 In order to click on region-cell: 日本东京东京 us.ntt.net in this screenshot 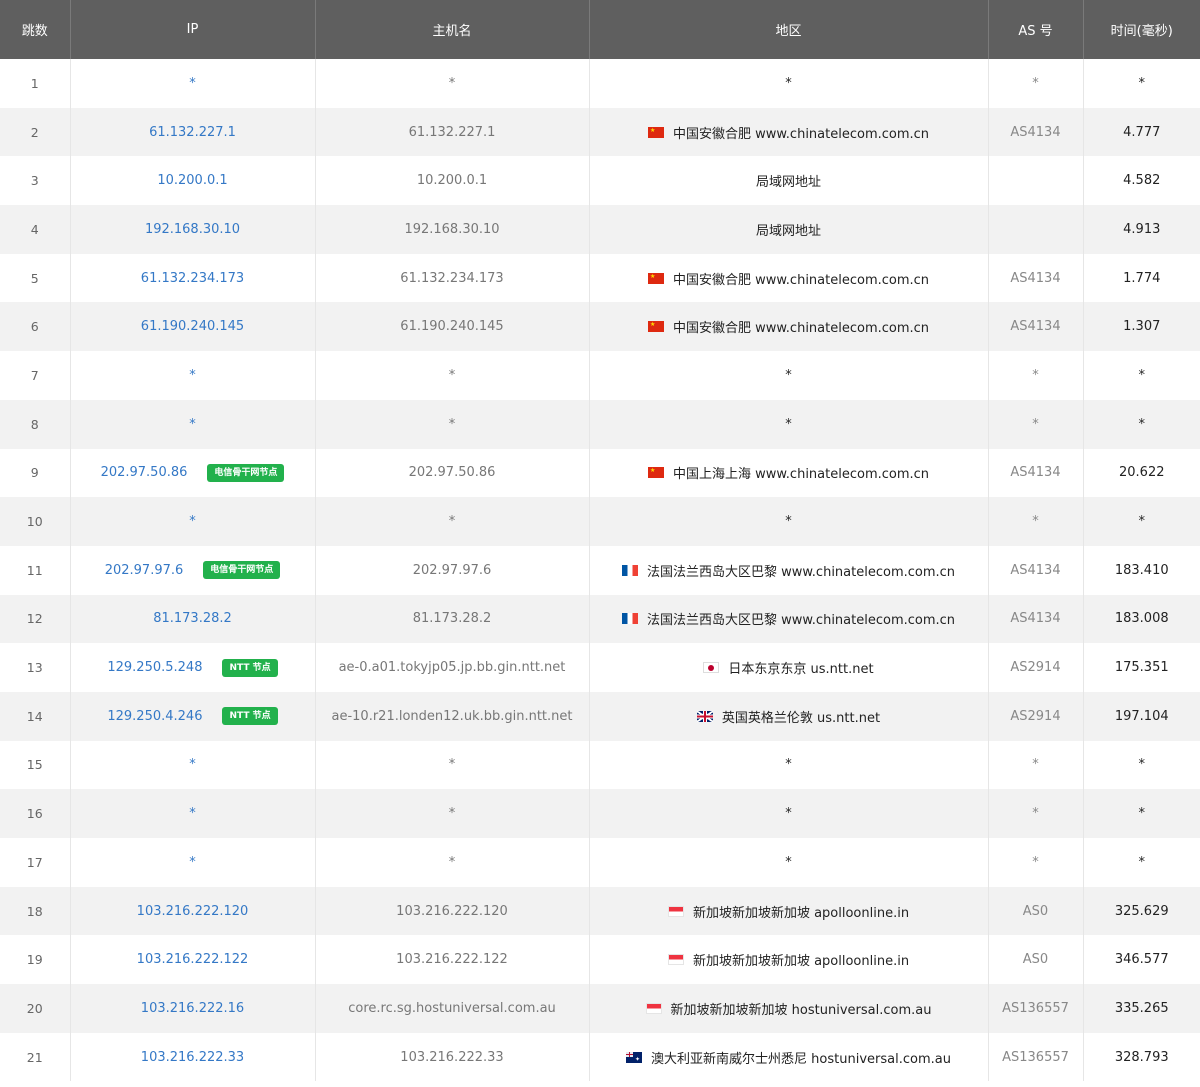, I will do `click(789, 667)`.